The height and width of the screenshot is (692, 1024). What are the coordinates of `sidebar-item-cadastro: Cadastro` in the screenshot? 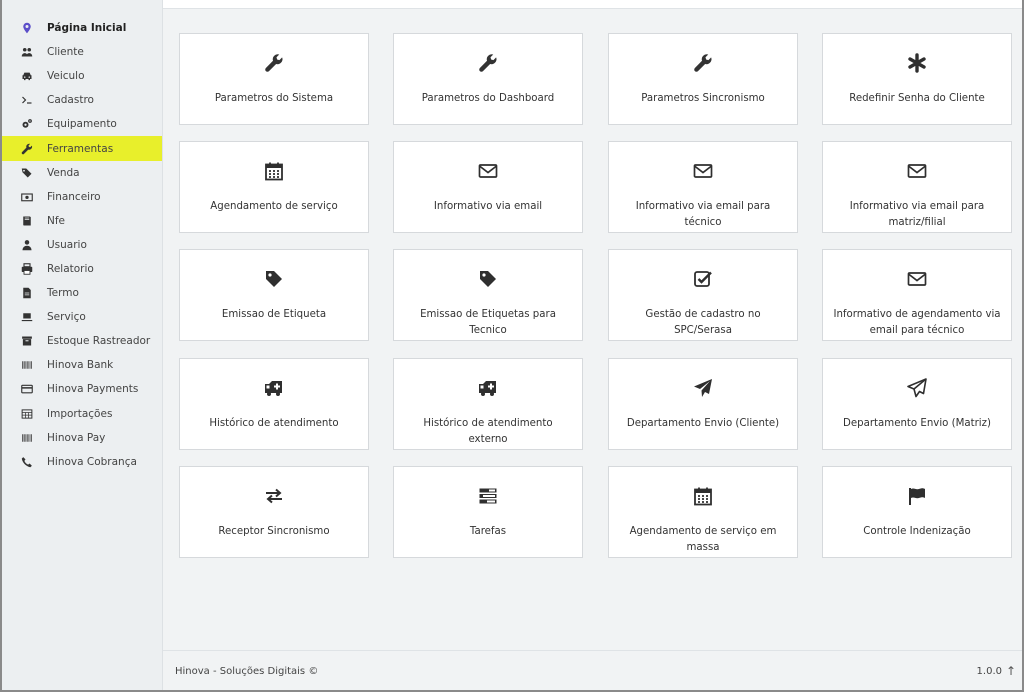 It's located at (82, 100).